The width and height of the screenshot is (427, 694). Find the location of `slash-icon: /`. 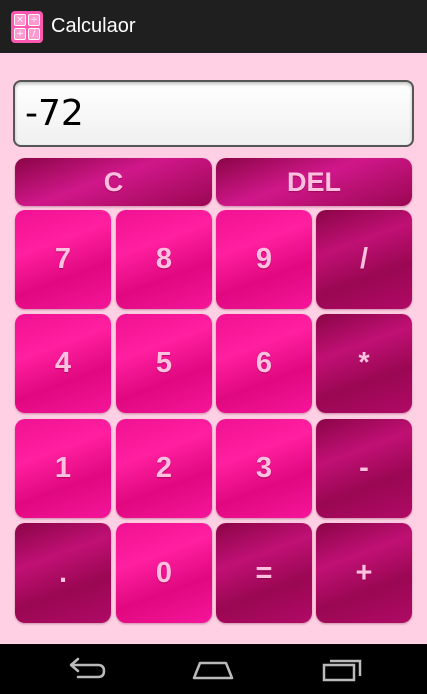

slash-icon: / is located at coordinates (34, 33).